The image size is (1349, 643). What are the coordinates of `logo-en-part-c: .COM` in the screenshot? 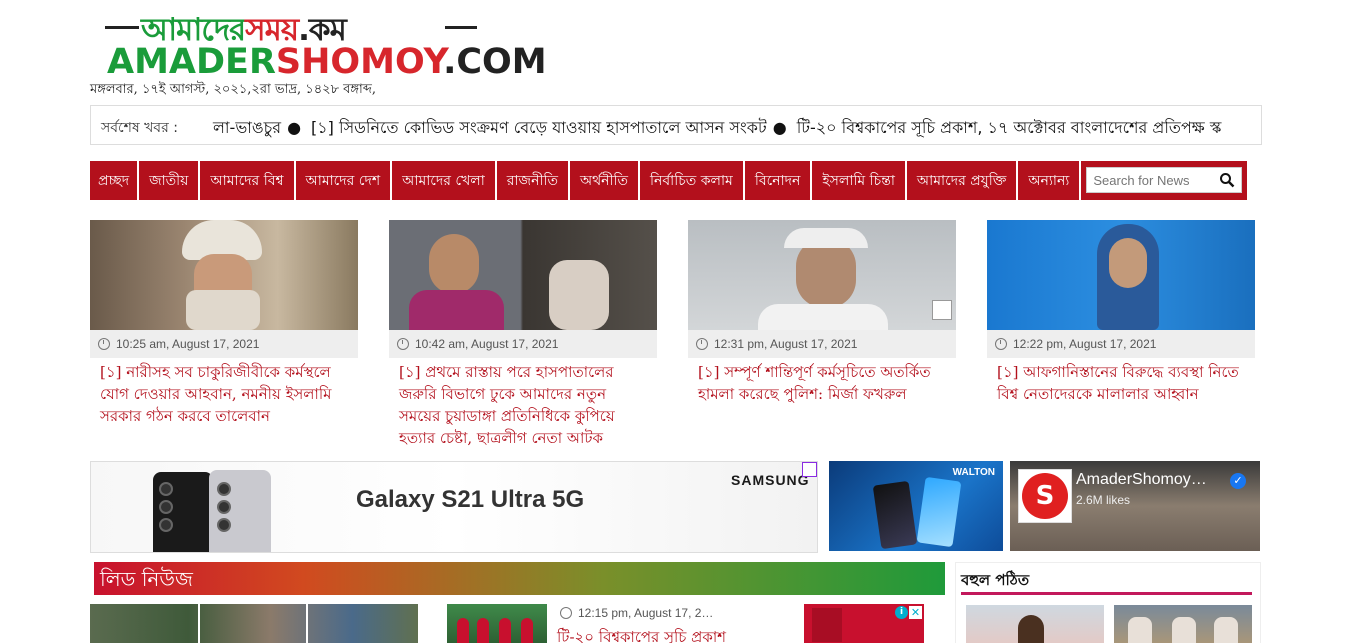 It's located at (495, 62).